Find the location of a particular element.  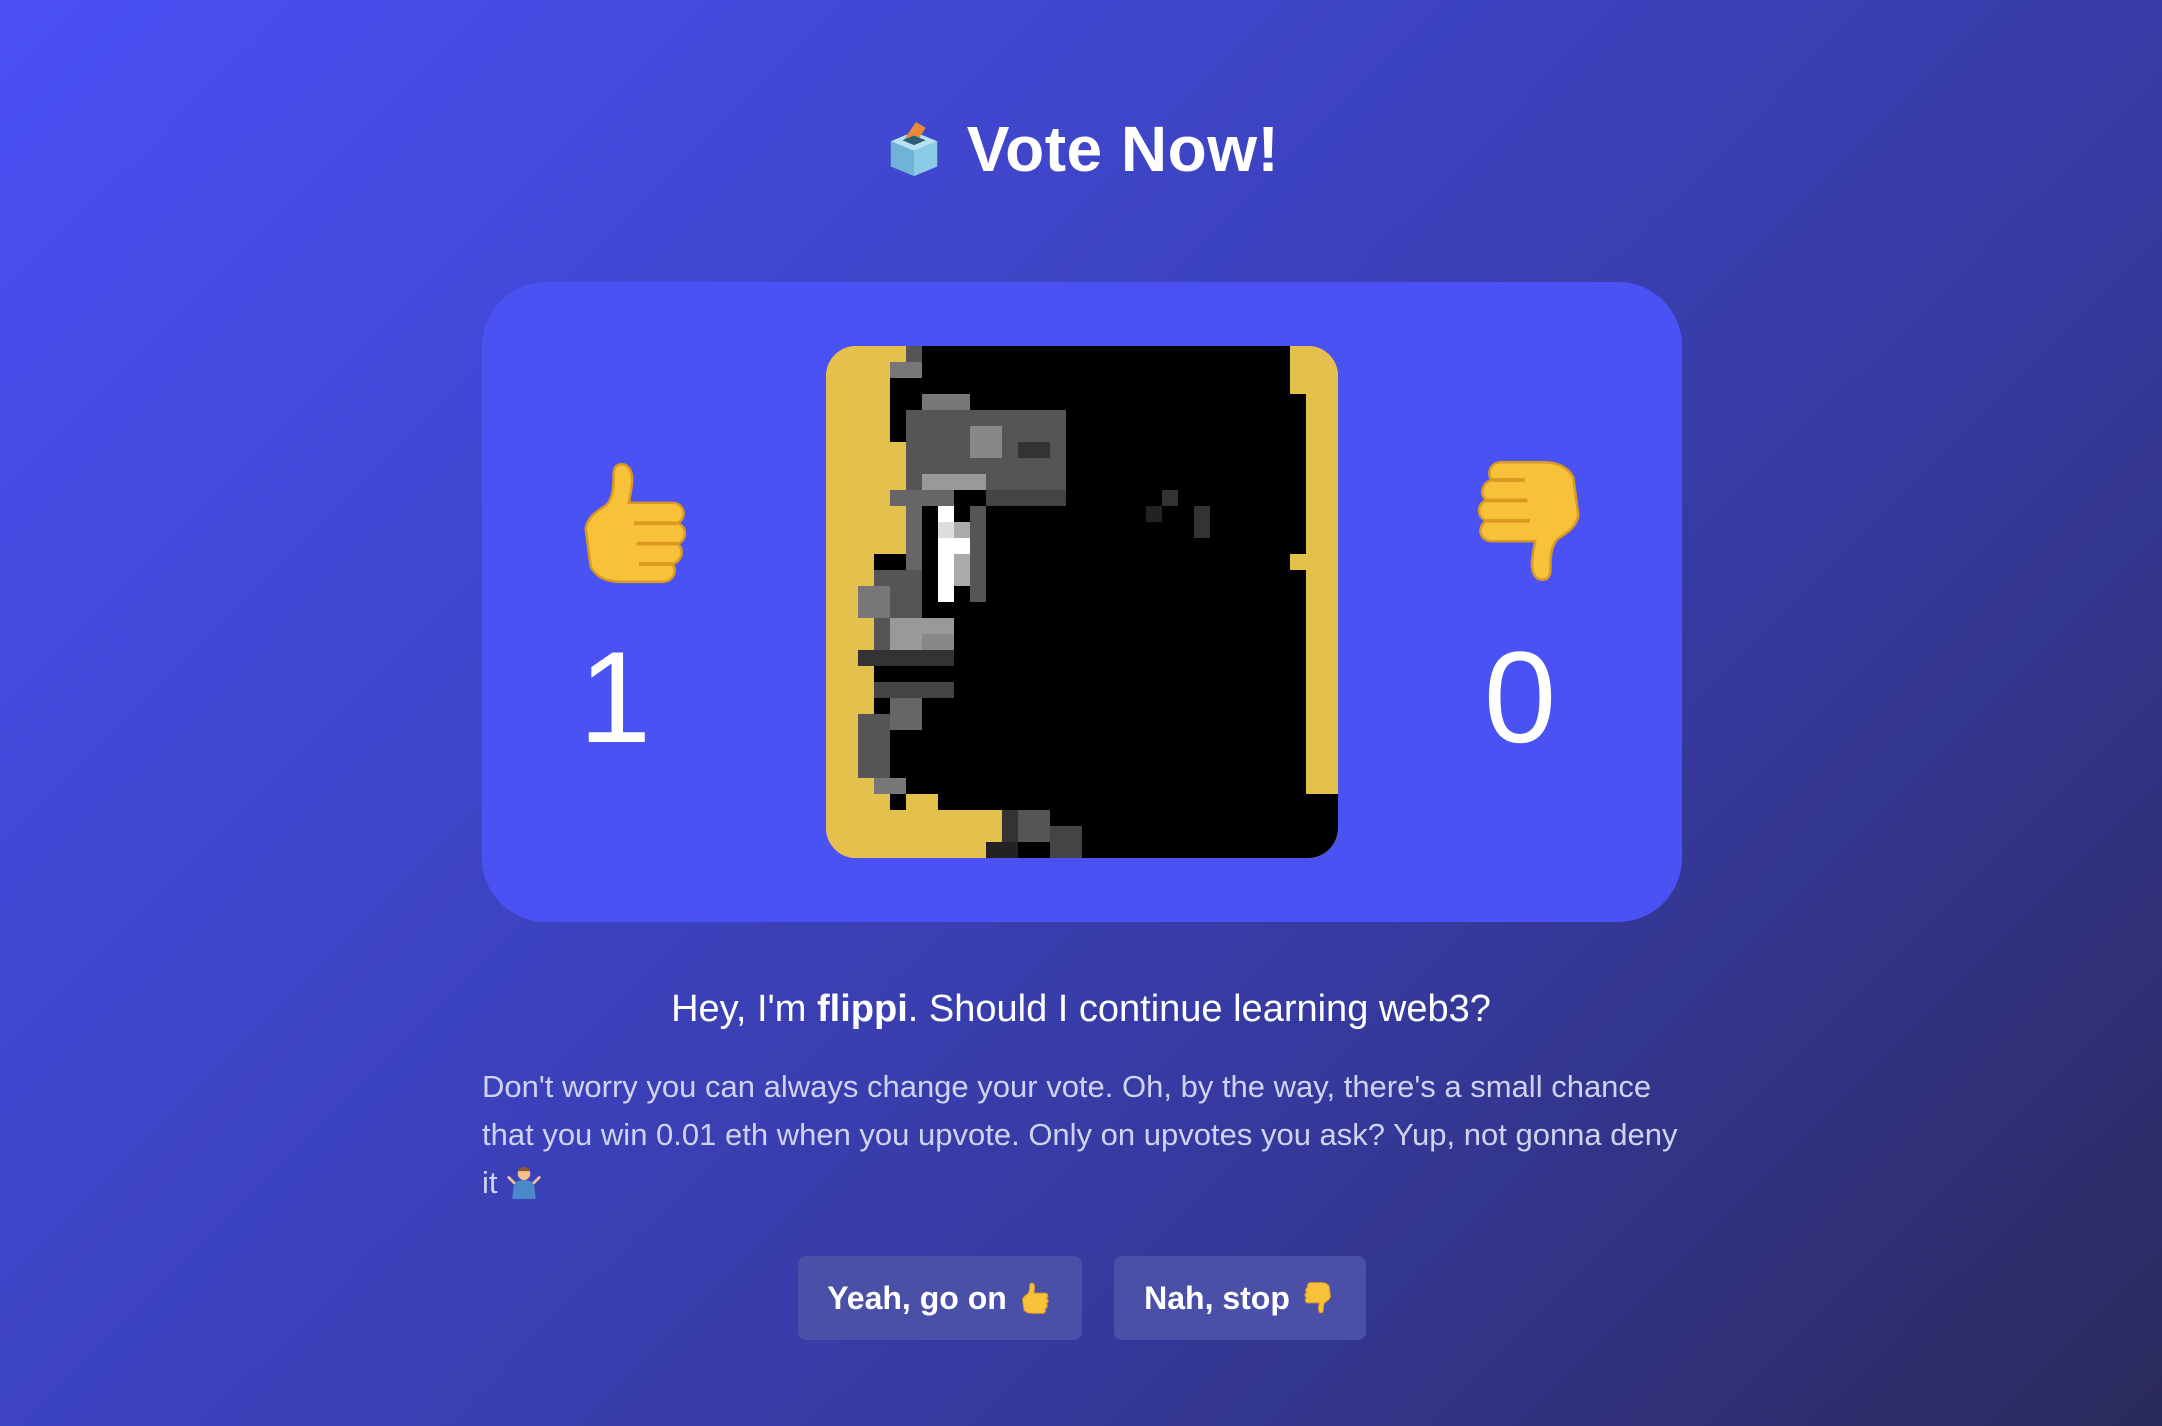

upvote-count: 1 is located at coordinates (615, 697).